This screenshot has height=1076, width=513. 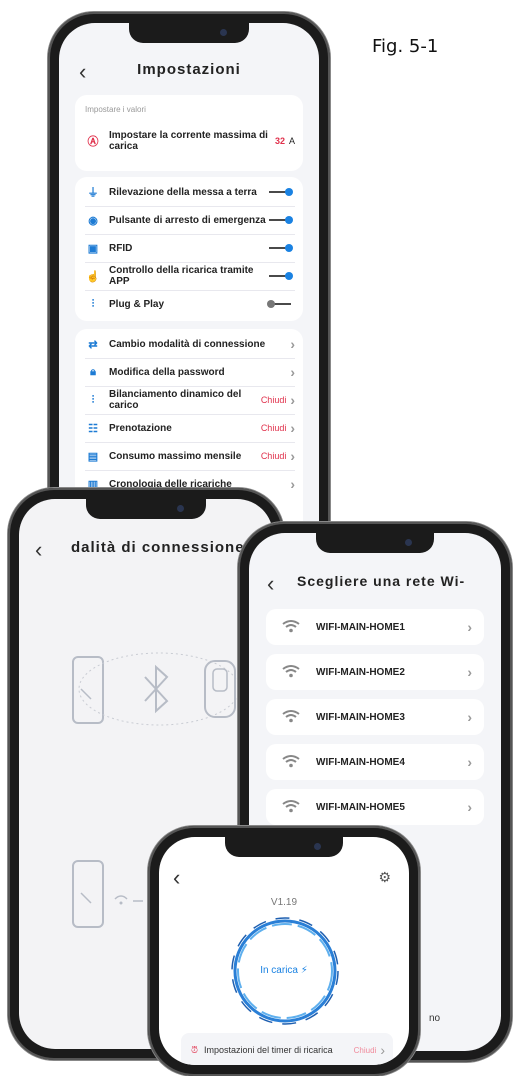 I want to click on lightning-icon: ⚡︎, so click(x=304, y=970).